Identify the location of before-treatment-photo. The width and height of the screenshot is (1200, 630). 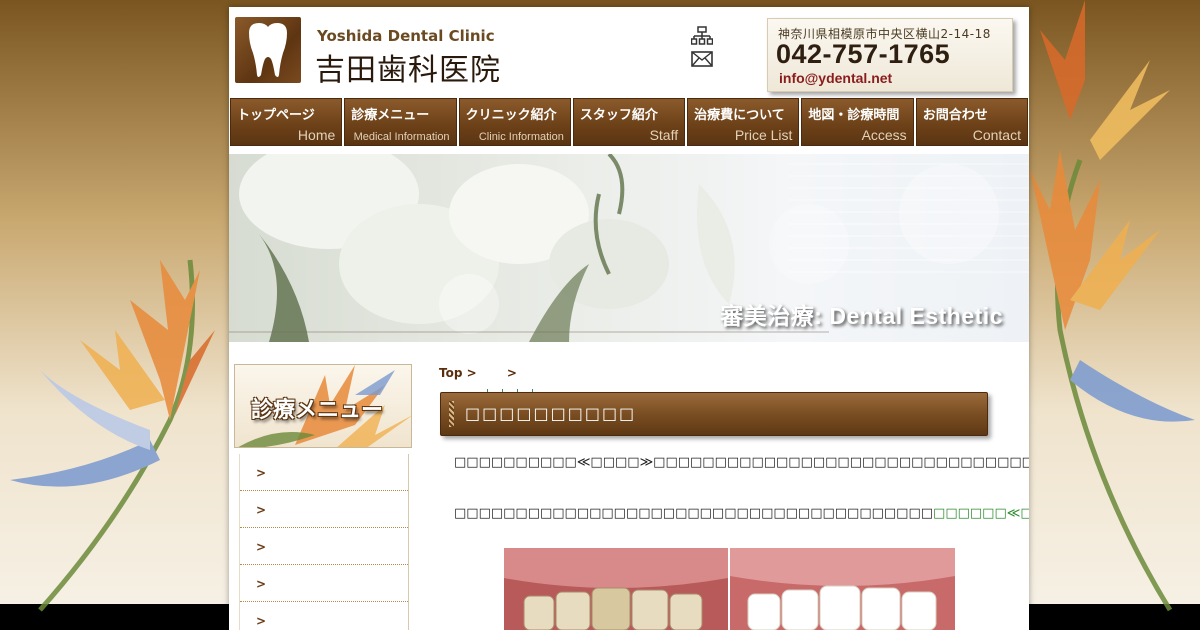
(616, 589).